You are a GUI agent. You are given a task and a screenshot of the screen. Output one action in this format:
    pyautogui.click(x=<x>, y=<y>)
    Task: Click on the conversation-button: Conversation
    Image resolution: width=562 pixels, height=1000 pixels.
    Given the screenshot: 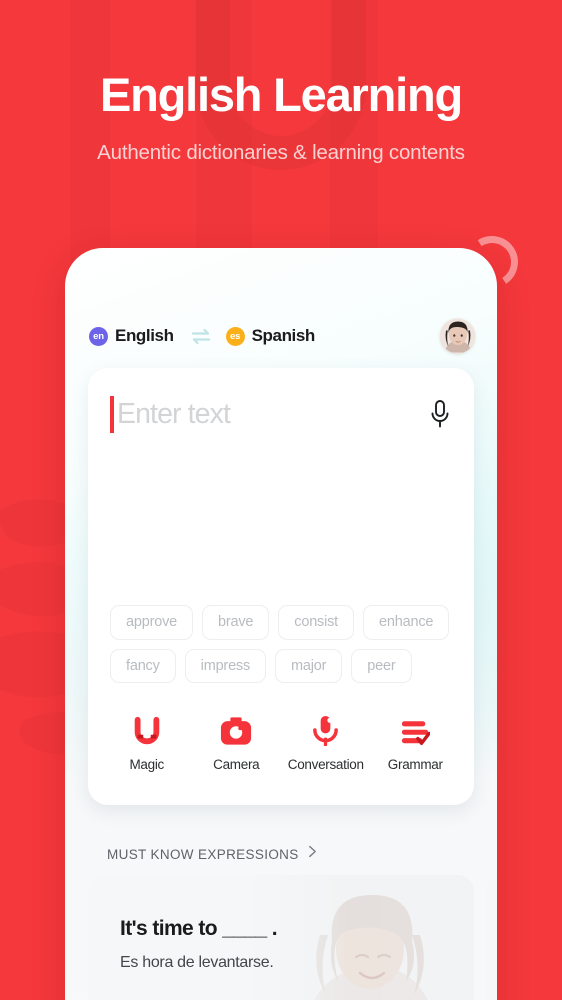 What is the action you would take?
    pyautogui.click(x=326, y=742)
    